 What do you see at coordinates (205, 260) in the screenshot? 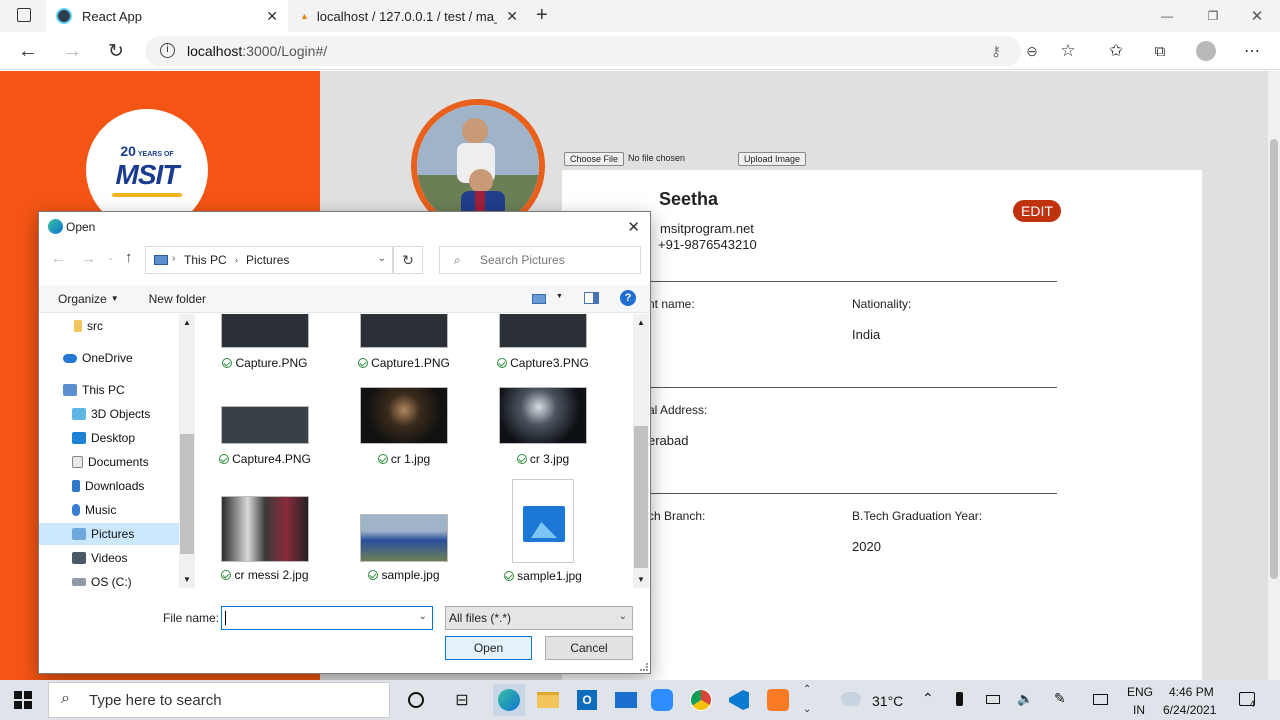
I see `breadcrumb-this-pc: This PC` at bounding box center [205, 260].